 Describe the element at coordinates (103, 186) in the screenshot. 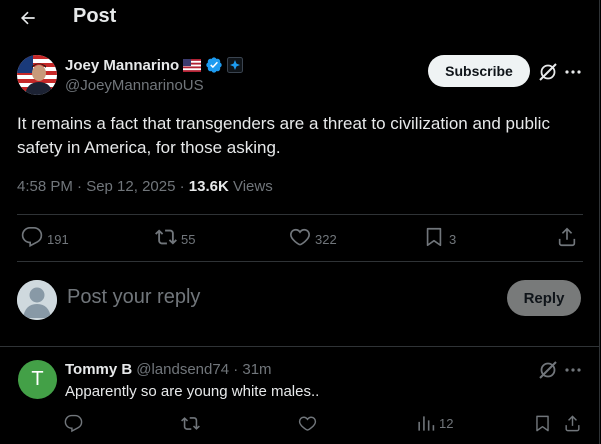

I see `post-timestamp: 4:58 PM · Sep 12, 2025 ·` at that location.